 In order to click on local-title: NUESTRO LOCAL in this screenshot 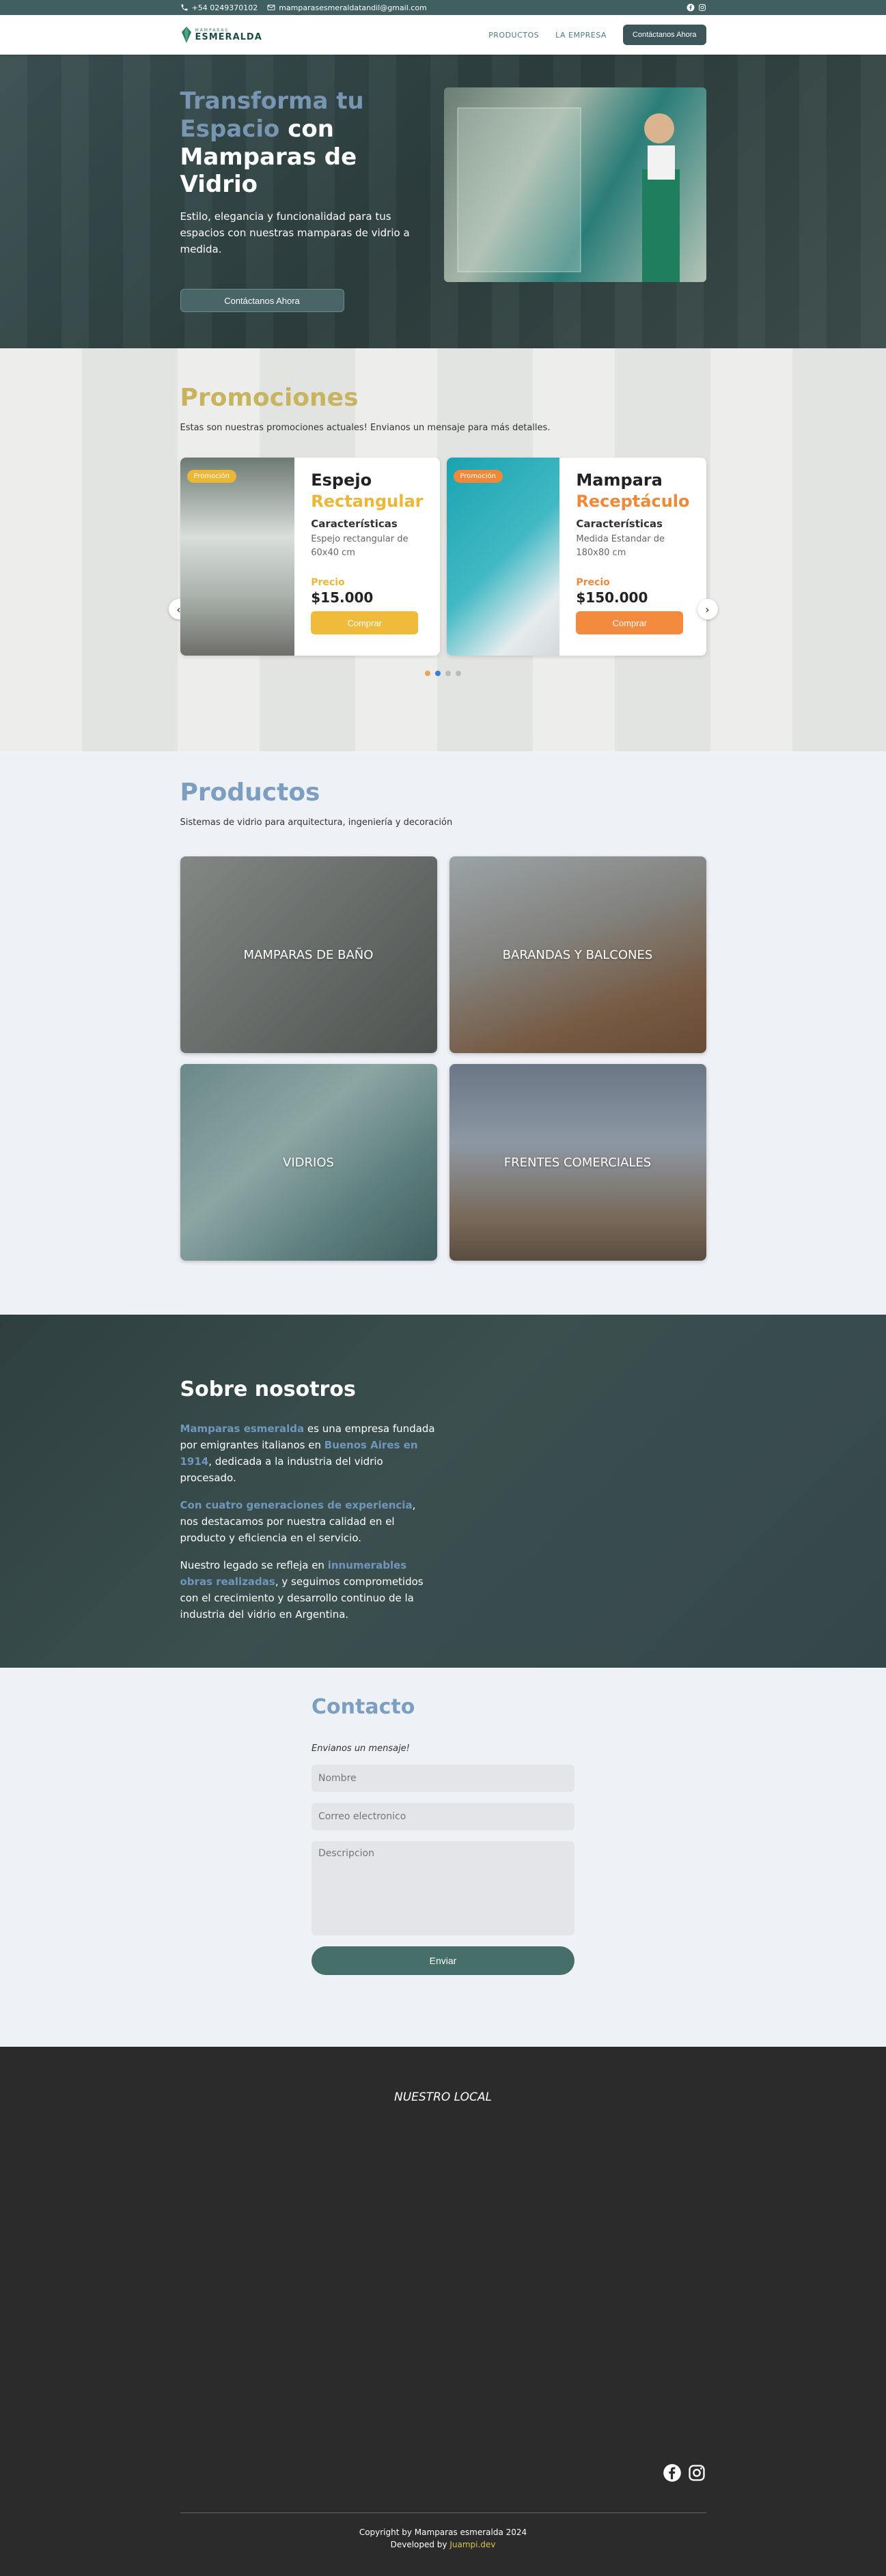, I will do `click(443, 2097)`.